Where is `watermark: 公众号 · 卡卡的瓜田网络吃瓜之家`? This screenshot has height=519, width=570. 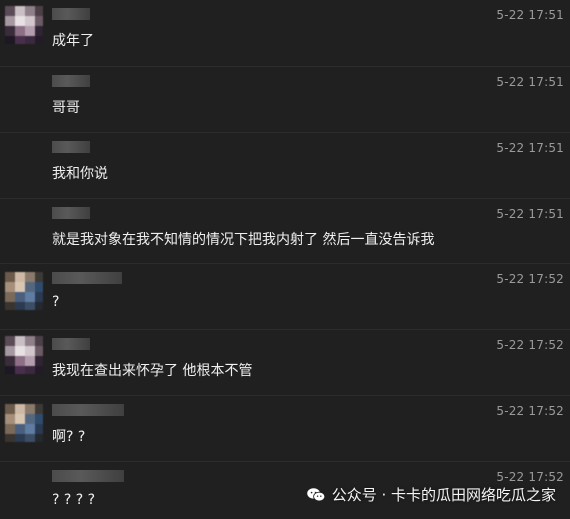
watermark: 公众号 · 卡卡的瓜田网络吃瓜之家 is located at coordinates (431, 494).